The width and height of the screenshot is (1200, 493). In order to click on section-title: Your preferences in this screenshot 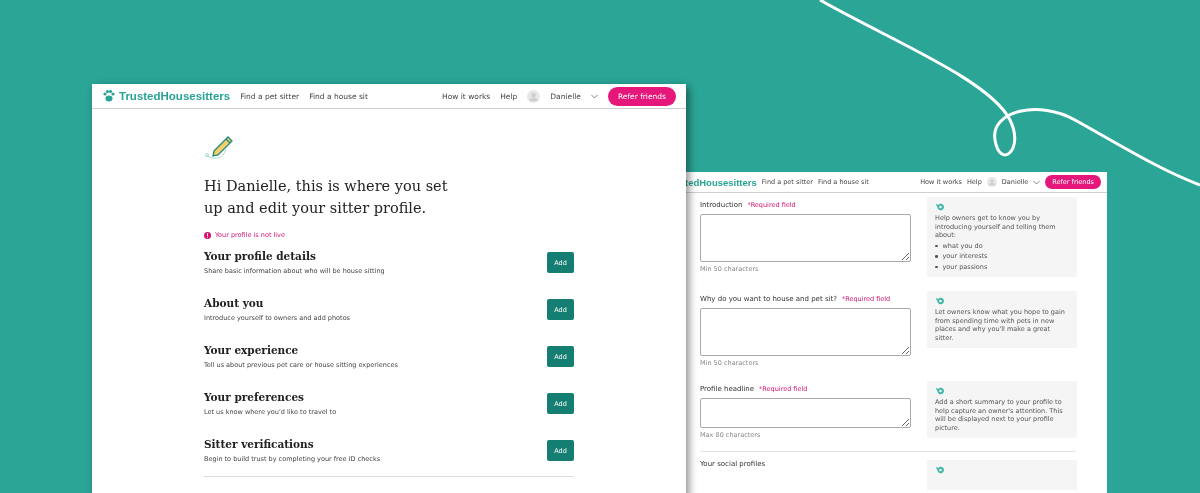, I will do `click(254, 397)`.